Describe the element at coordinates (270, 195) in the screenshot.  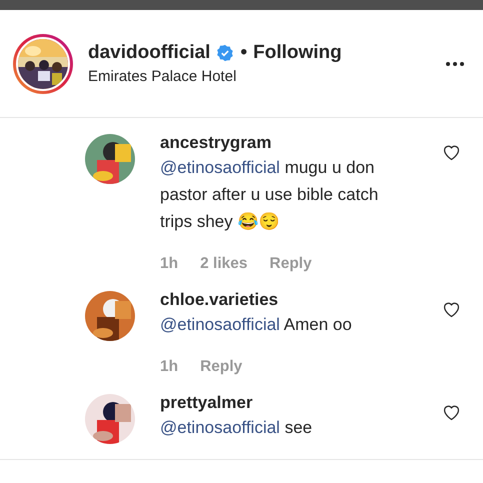
I see `comment-text: @etinosaofficial mugu u don pastor after u use bible catch trips shey 😂😌` at that location.